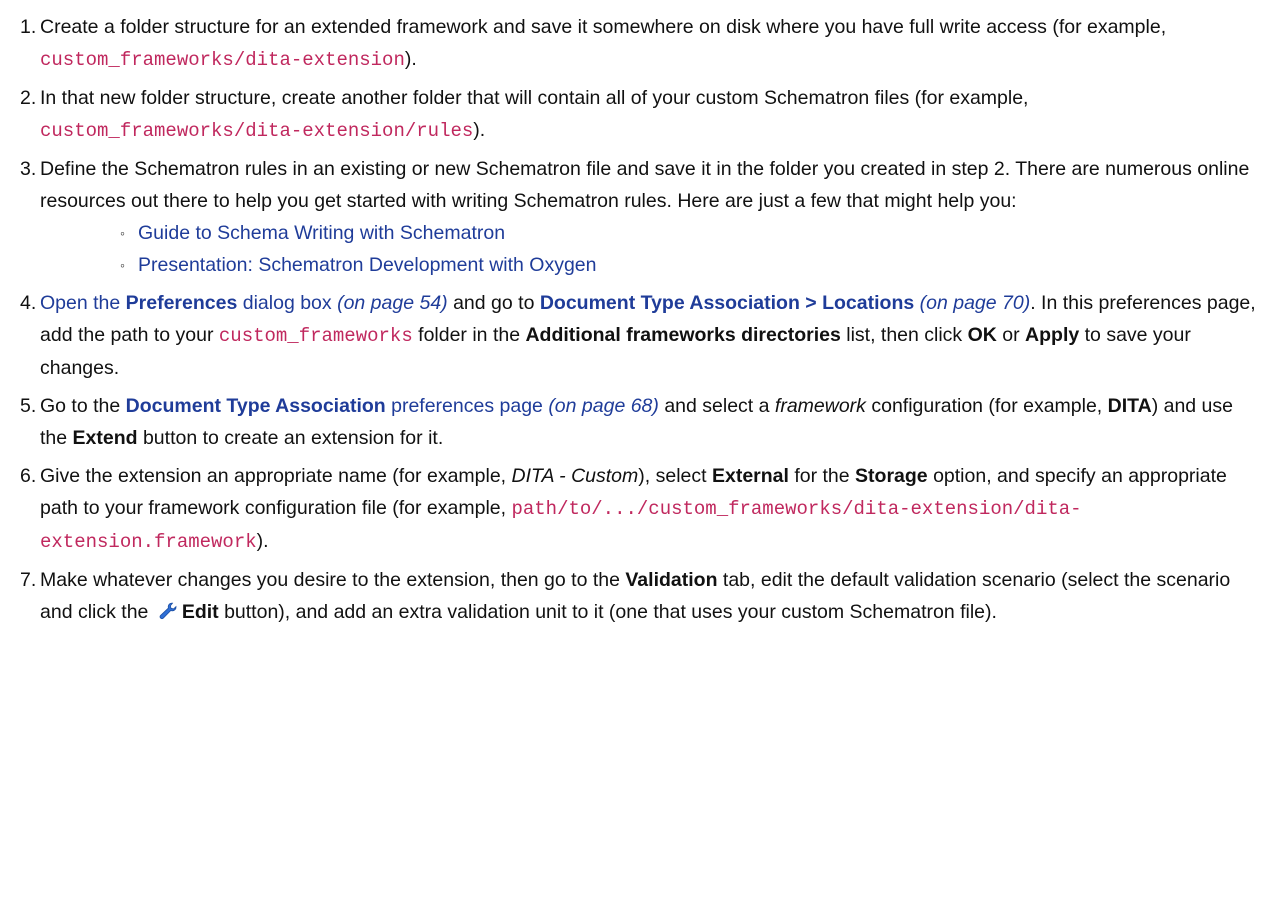 This screenshot has height=904, width=1269. Describe the element at coordinates (181, 303) in the screenshot. I see `preferences-label: Preferences` at that location.